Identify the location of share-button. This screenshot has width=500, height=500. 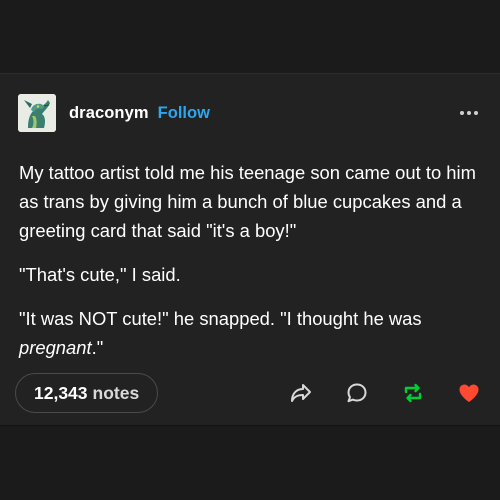
(301, 393).